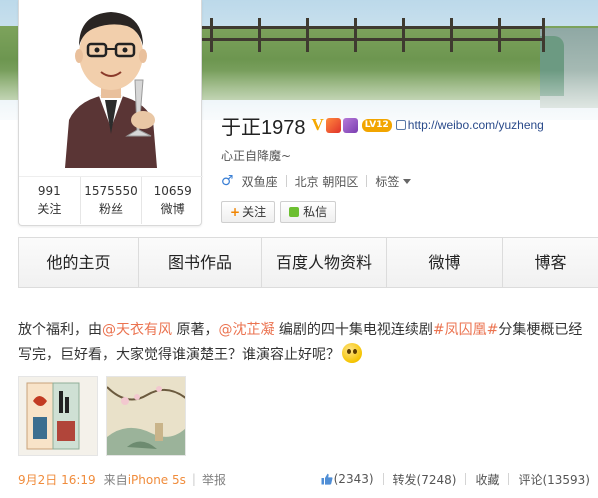  I want to click on tags-dropdown: 标签, so click(393, 181).